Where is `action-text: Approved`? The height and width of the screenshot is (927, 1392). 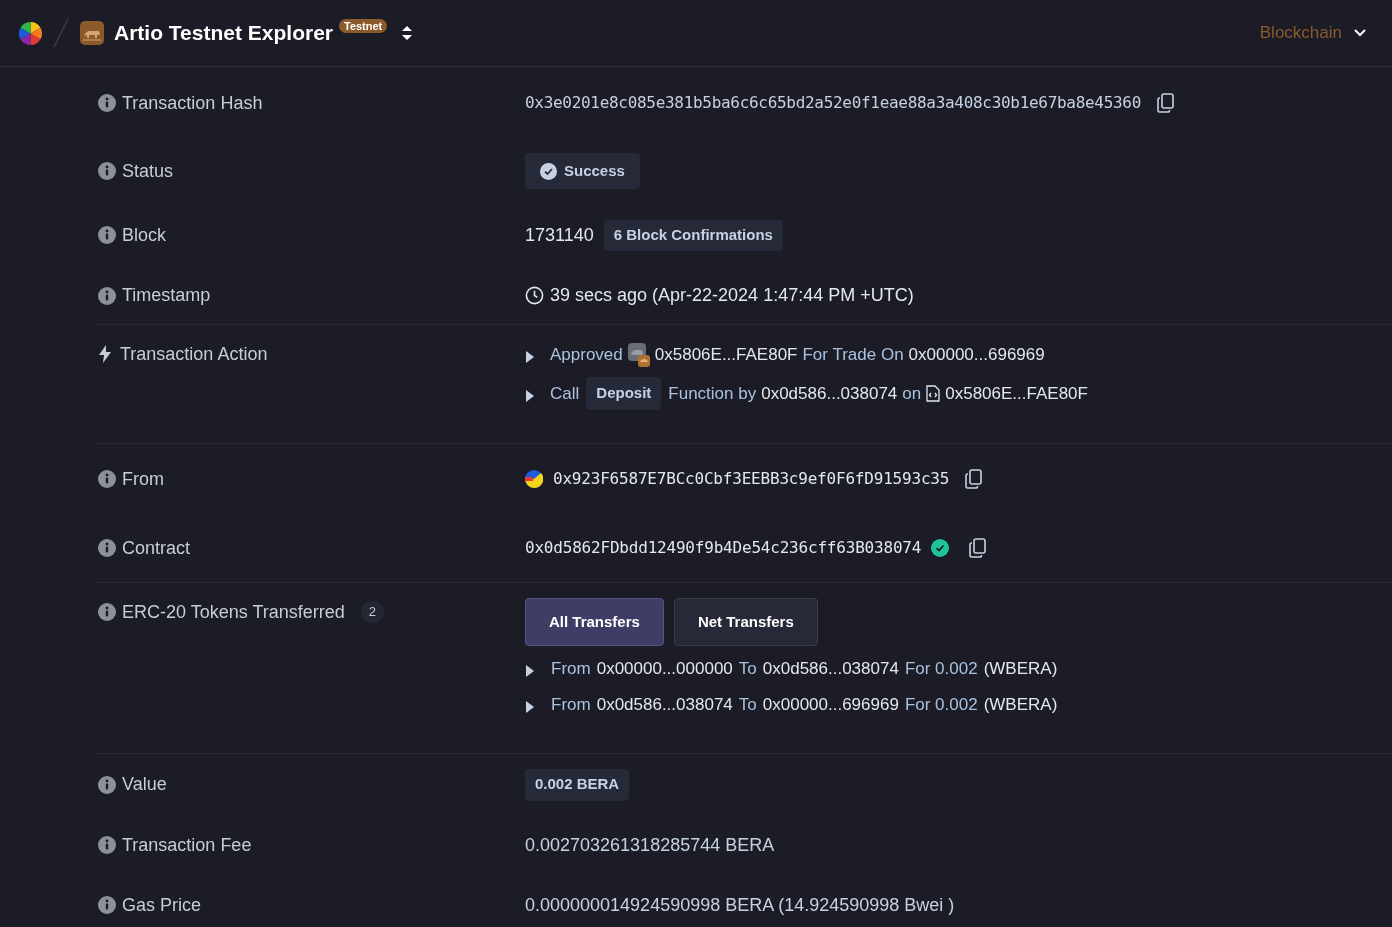
action-text: Approved is located at coordinates (586, 354).